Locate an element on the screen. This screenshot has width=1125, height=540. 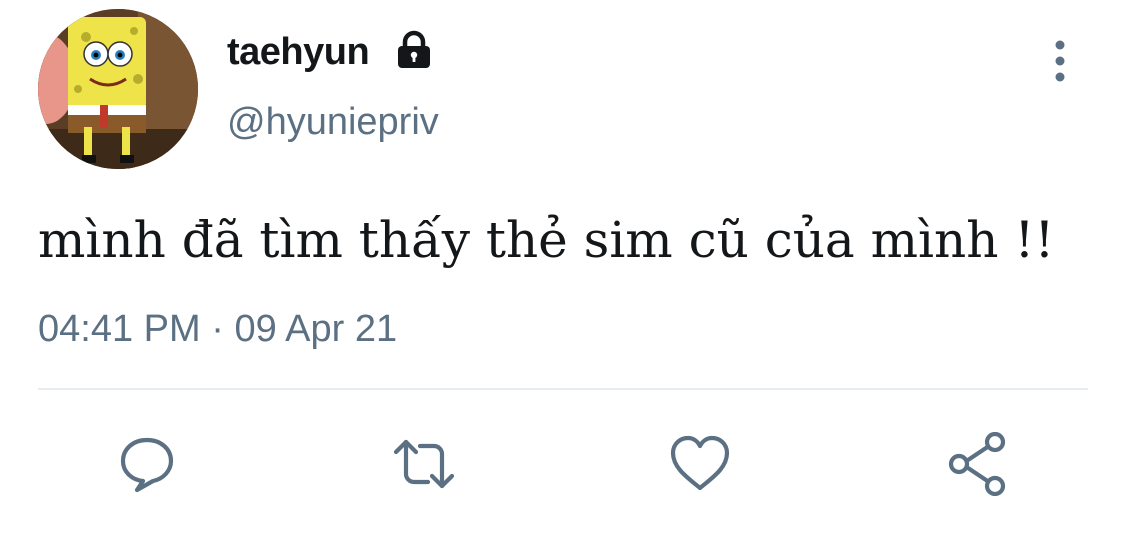
timestamp: 04:41 PM · 09 Apr 21 is located at coordinates (217, 329).